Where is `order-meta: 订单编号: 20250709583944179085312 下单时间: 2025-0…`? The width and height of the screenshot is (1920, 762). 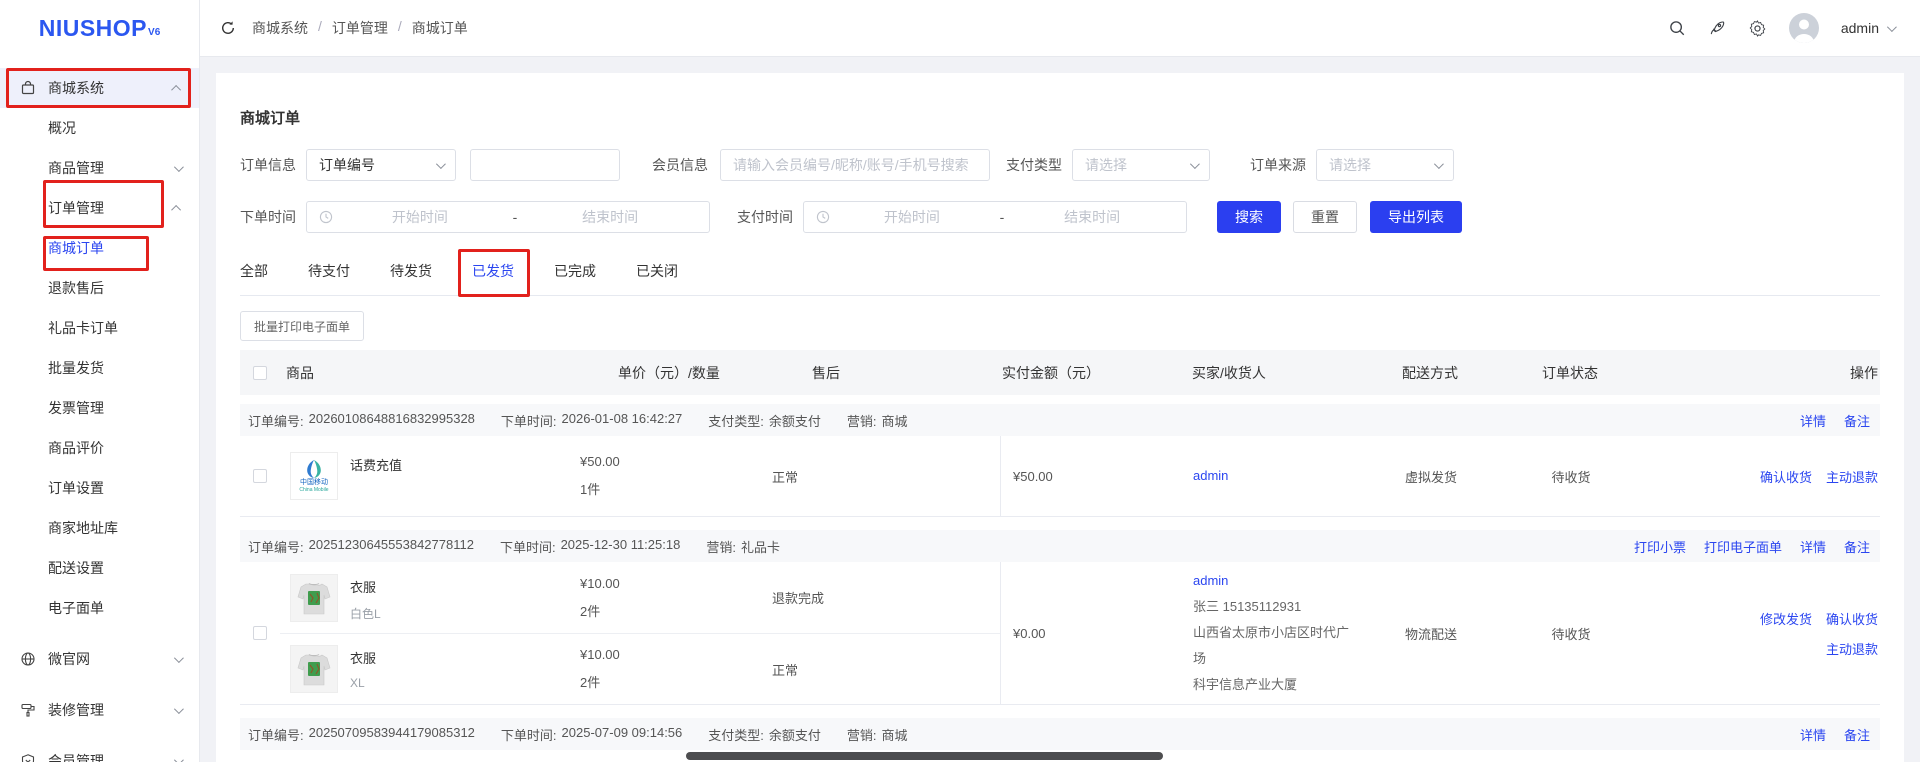
order-meta: 订单编号: 20250709583944179085312 下单时间: 2025-0… is located at coordinates (578, 734).